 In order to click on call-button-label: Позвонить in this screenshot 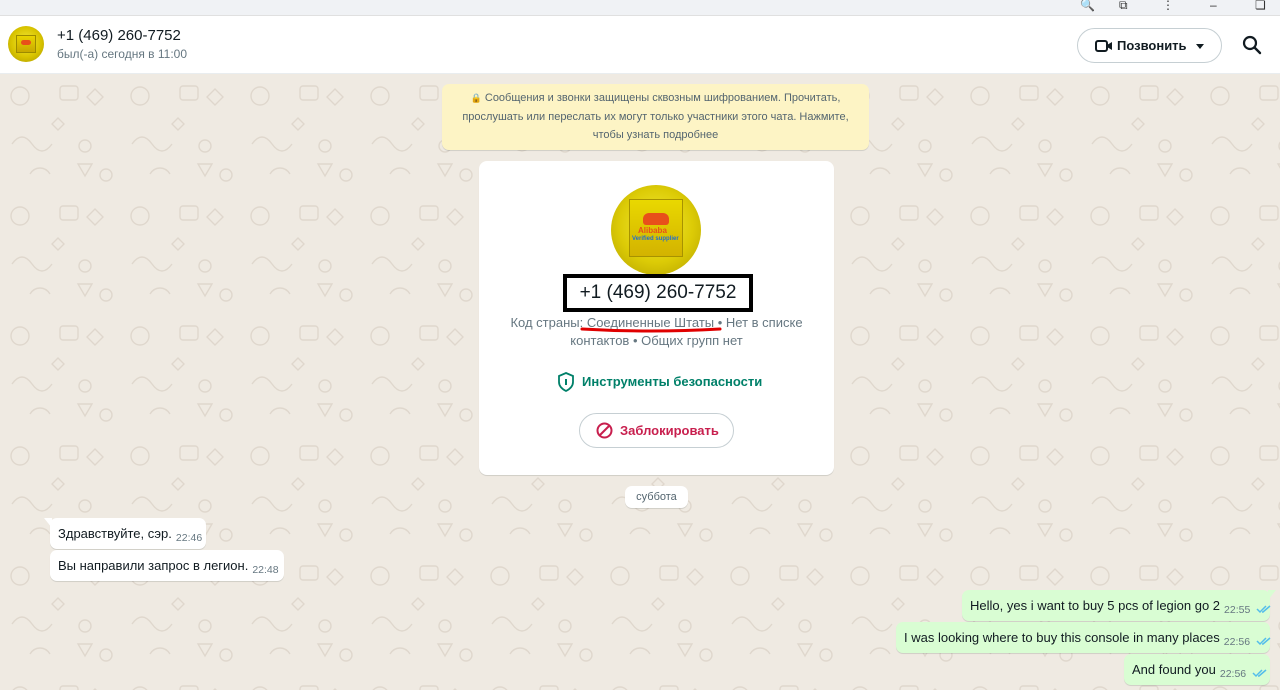, I will do `click(1152, 45)`.